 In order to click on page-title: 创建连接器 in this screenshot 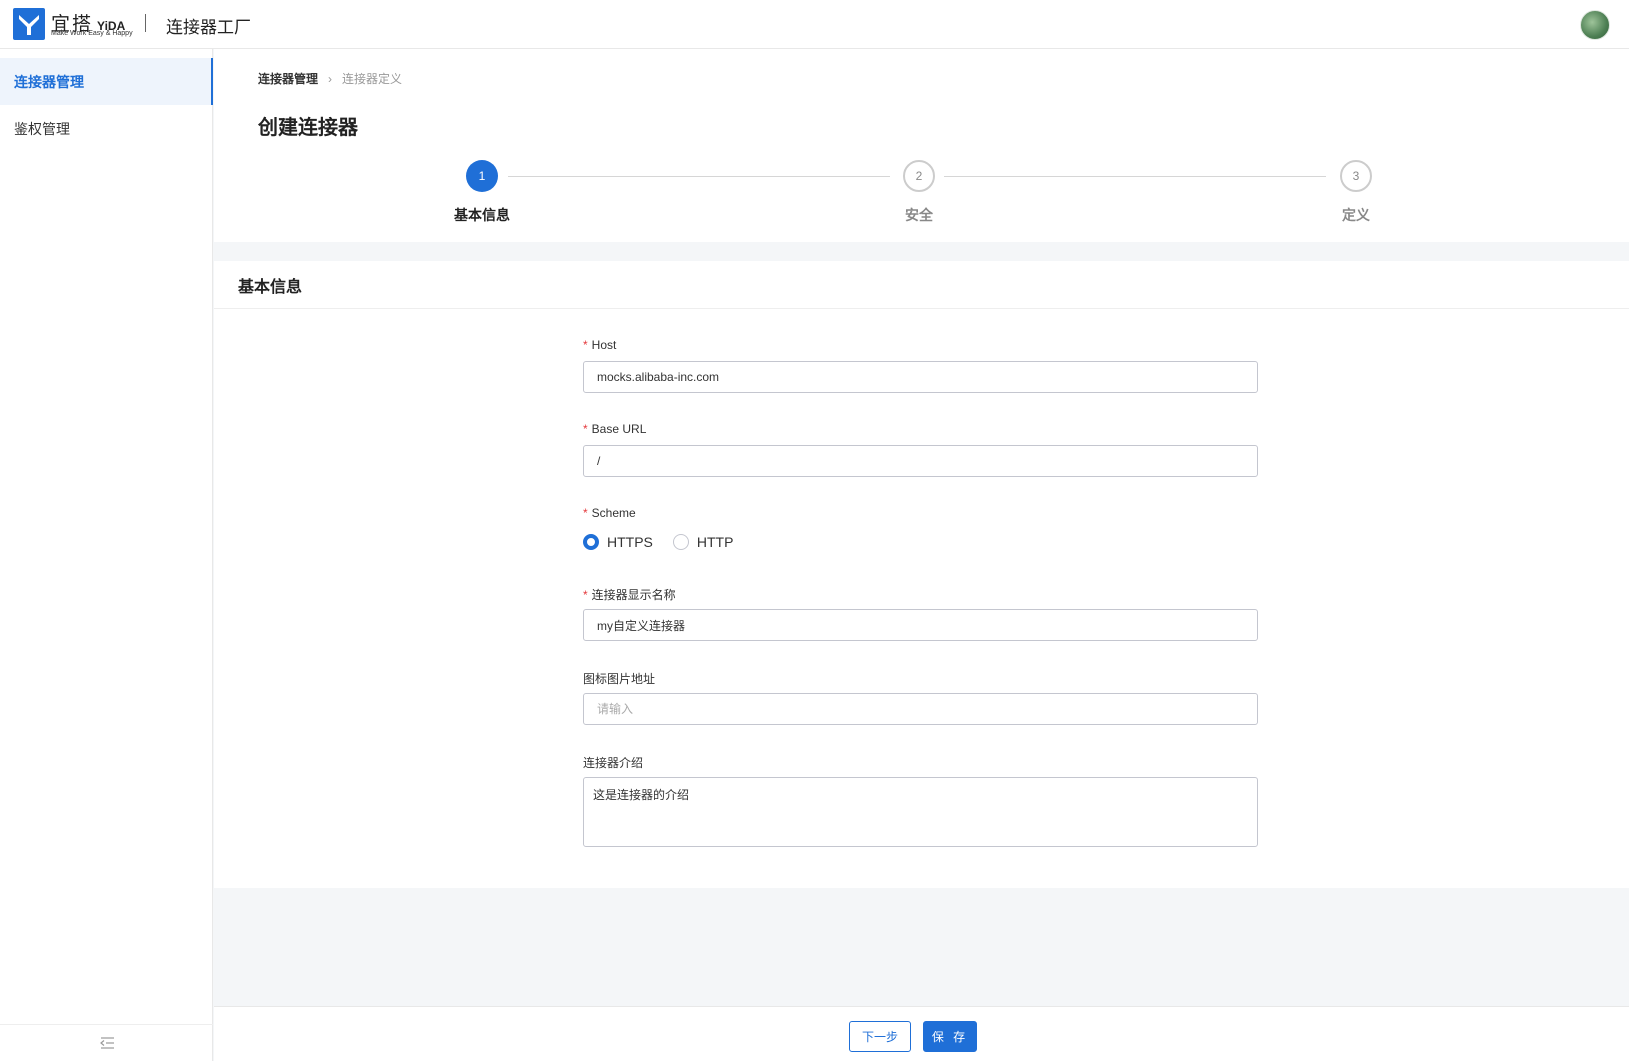, I will do `click(308, 128)`.